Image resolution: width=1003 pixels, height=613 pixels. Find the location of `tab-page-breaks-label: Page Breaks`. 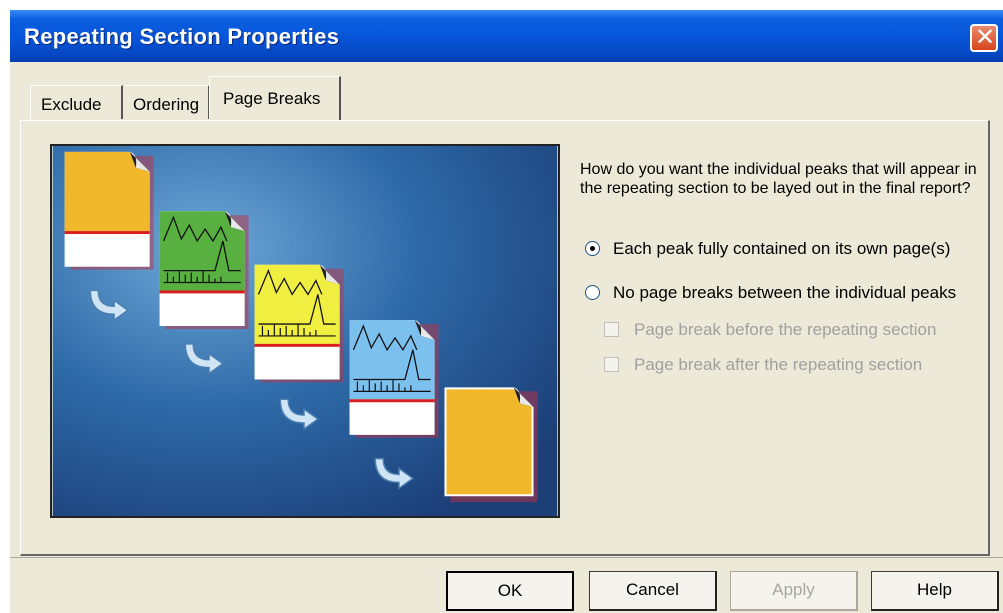

tab-page-breaks-label: Page Breaks is located at coordinates (272, 98).